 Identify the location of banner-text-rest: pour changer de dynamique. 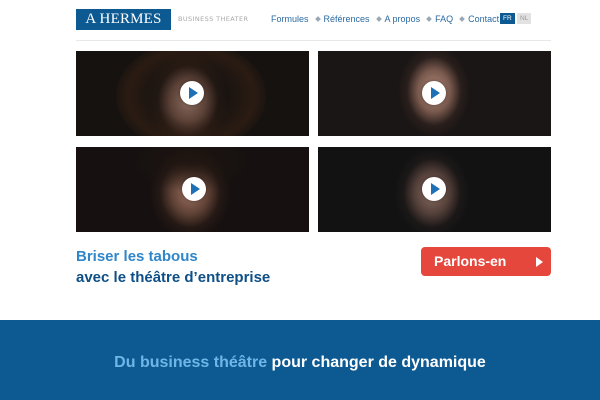
(376, 362).